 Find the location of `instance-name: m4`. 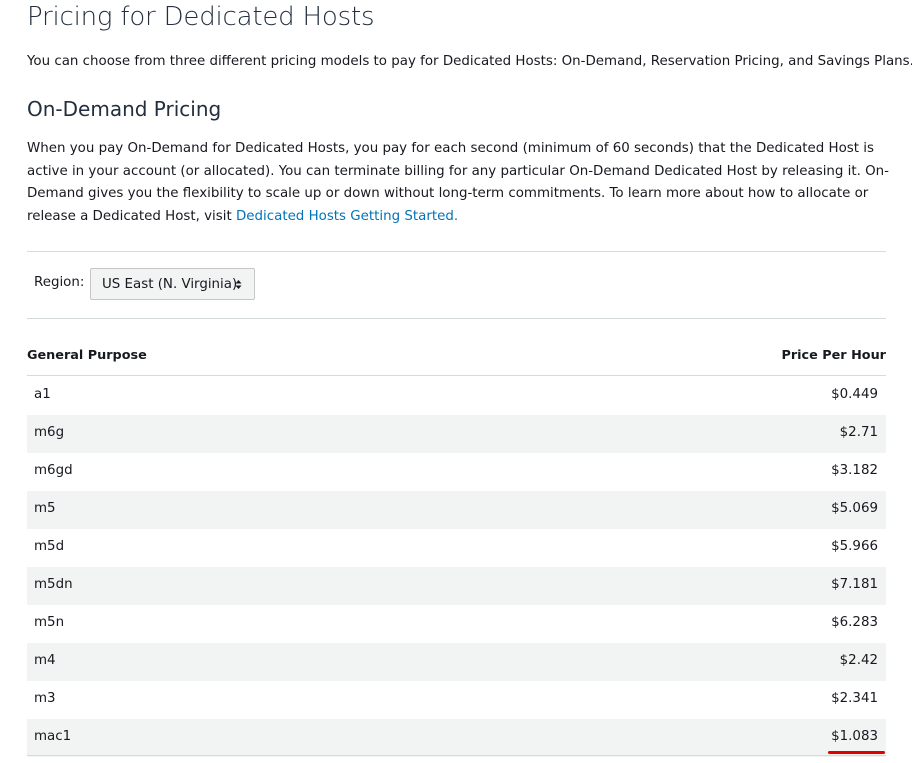

instance-name: m4 is located at coordinates (45, 660).